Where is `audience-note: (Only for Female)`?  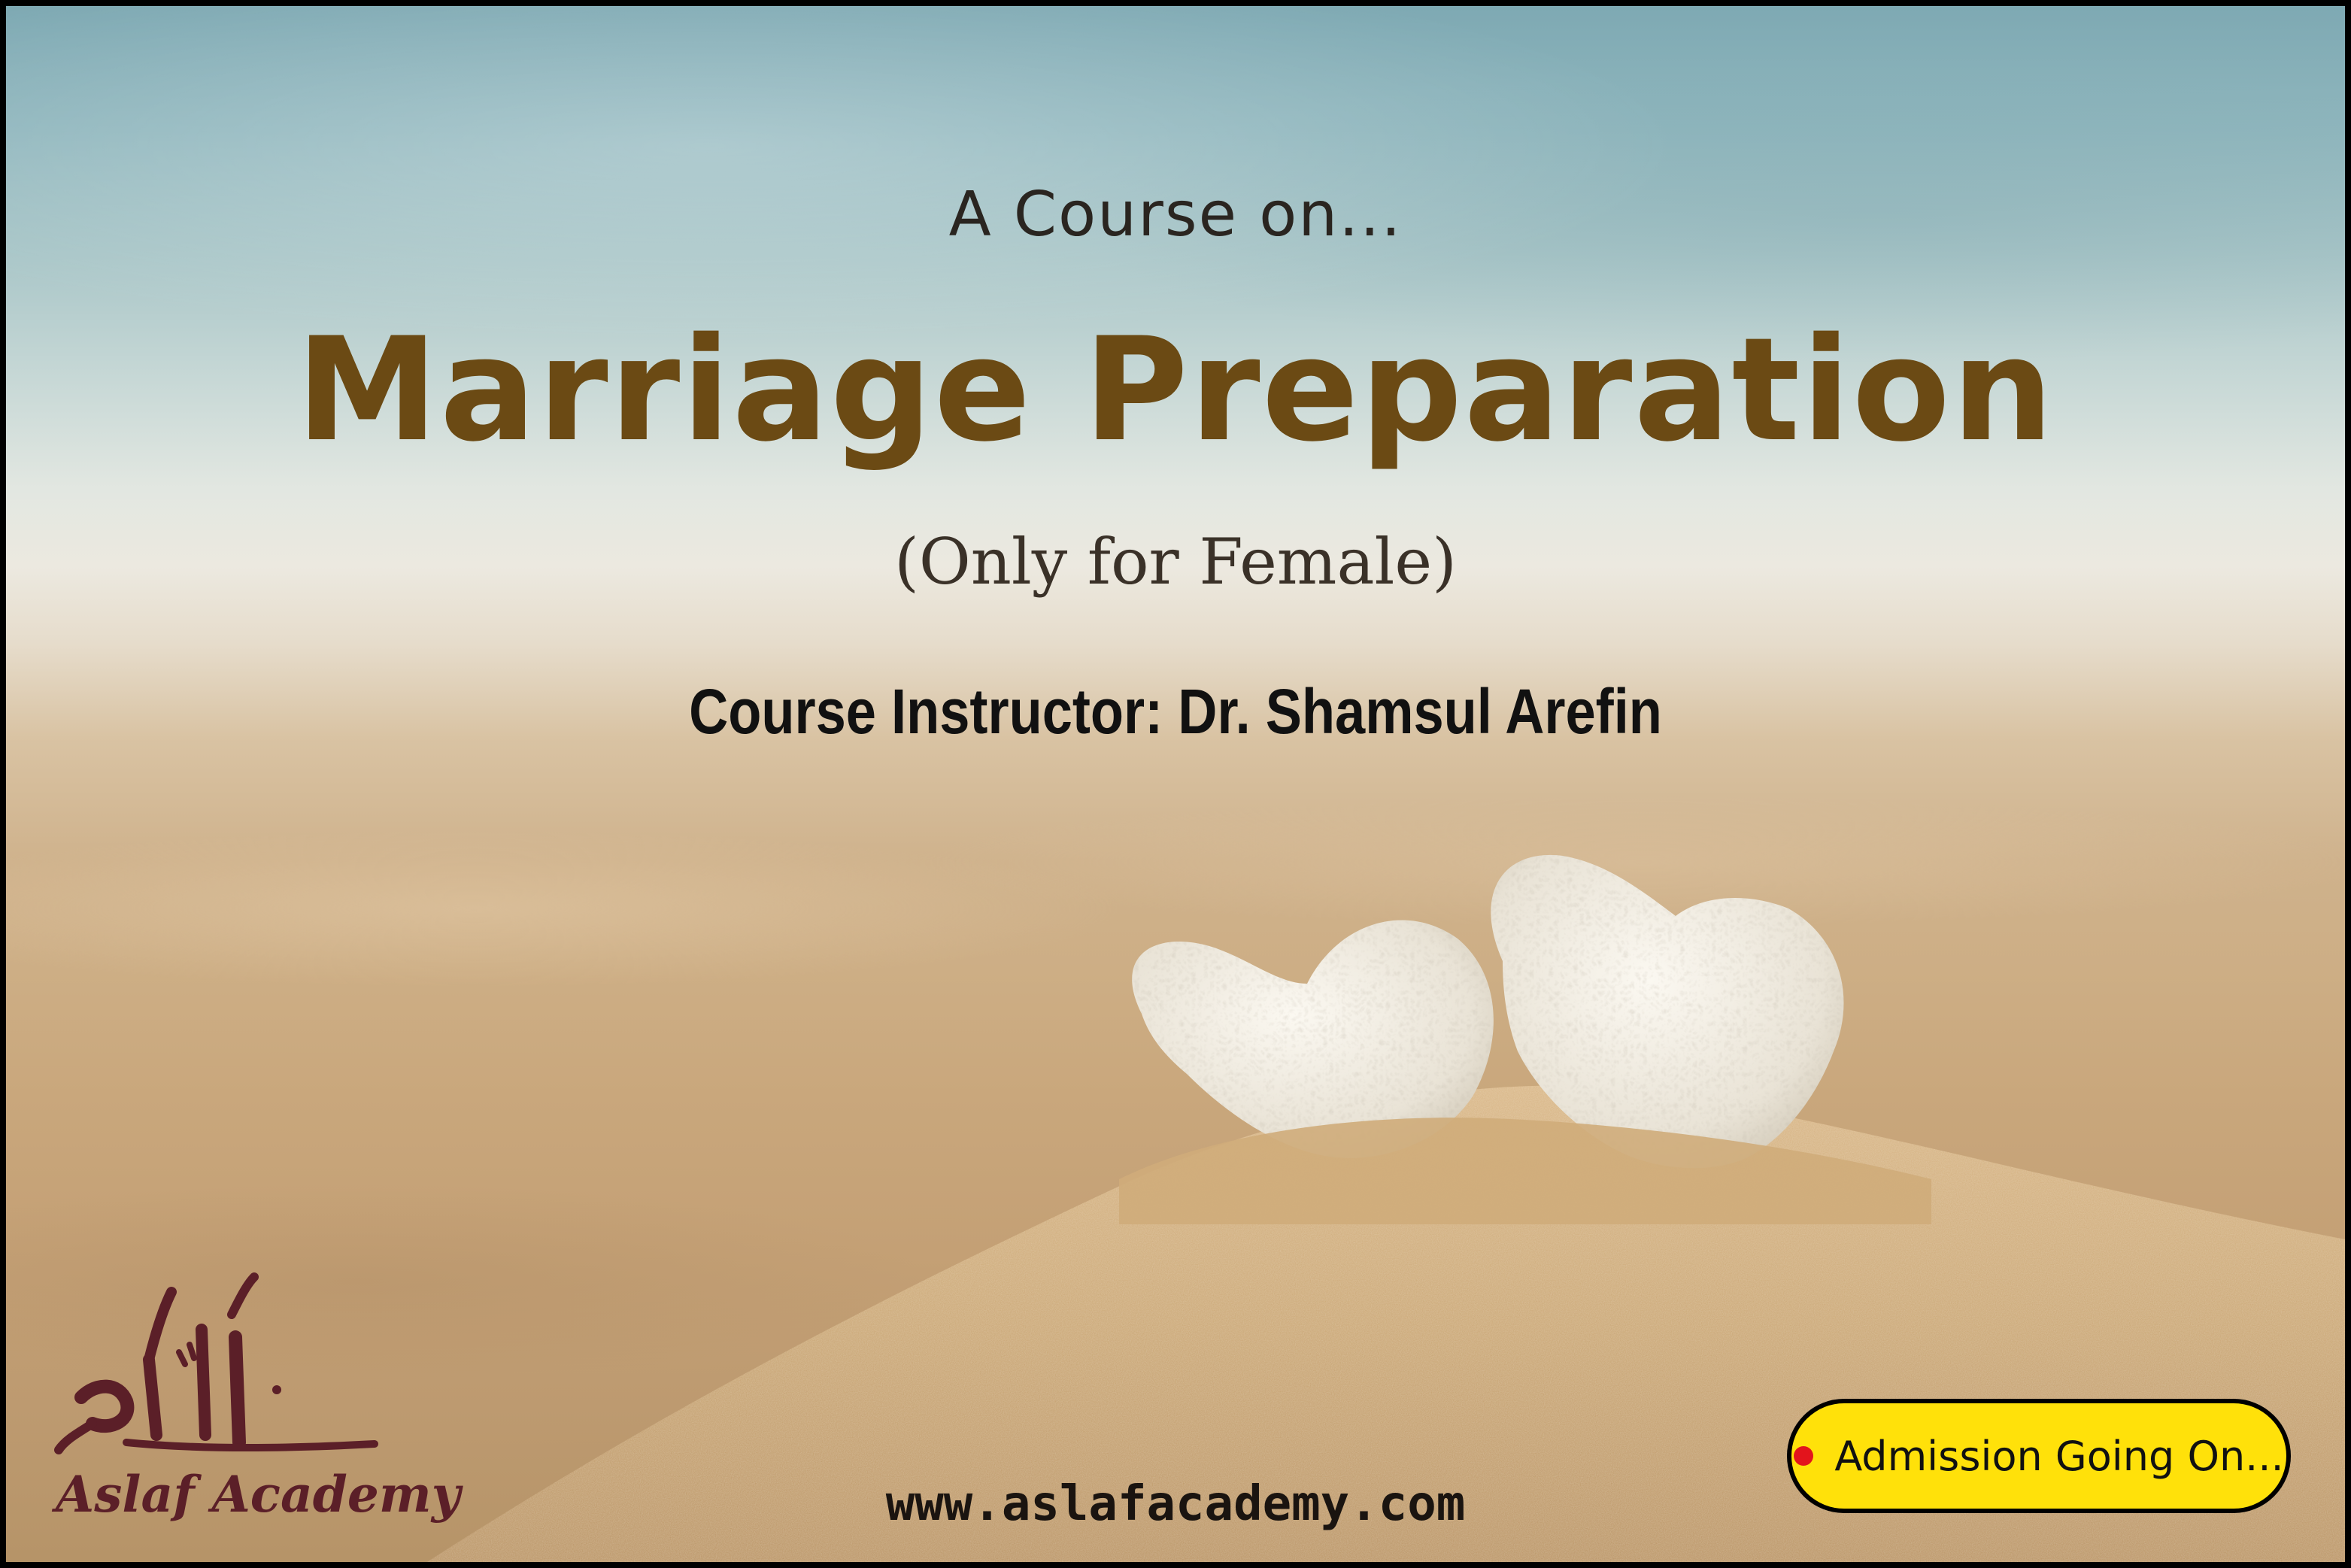 audience-note: (Only for Female) is located at coordinates (1176, 562).